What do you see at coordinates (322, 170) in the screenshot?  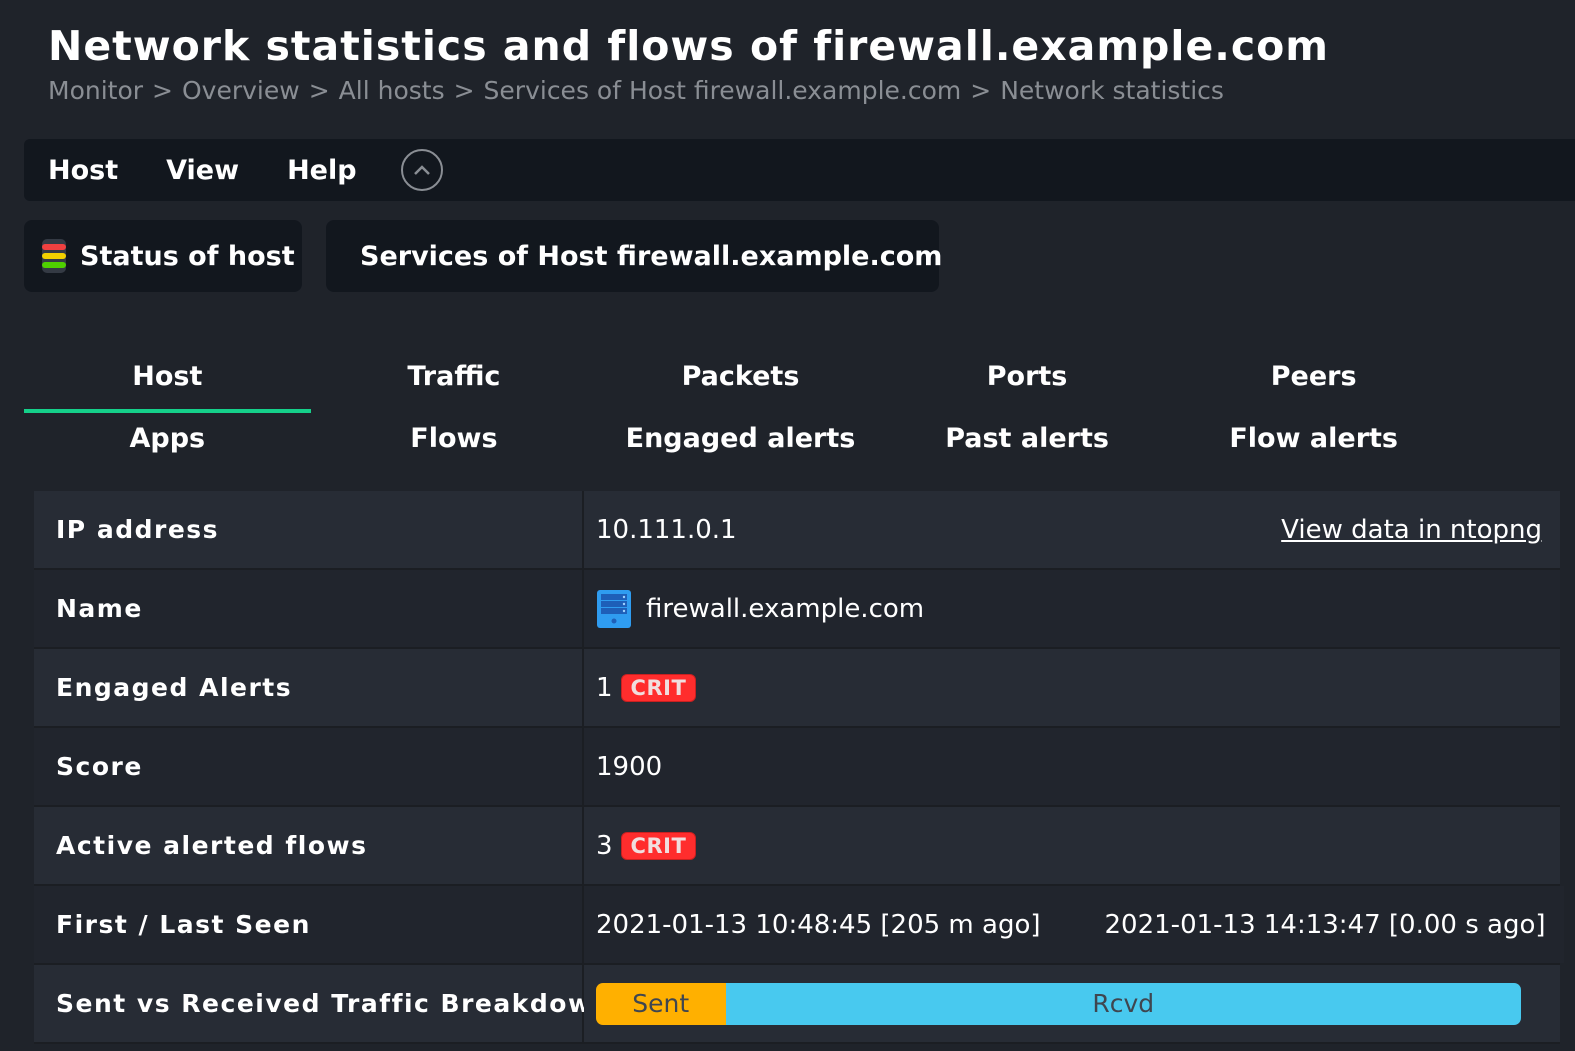 I see `menu-help: Help` at bounding box center [322, 170].